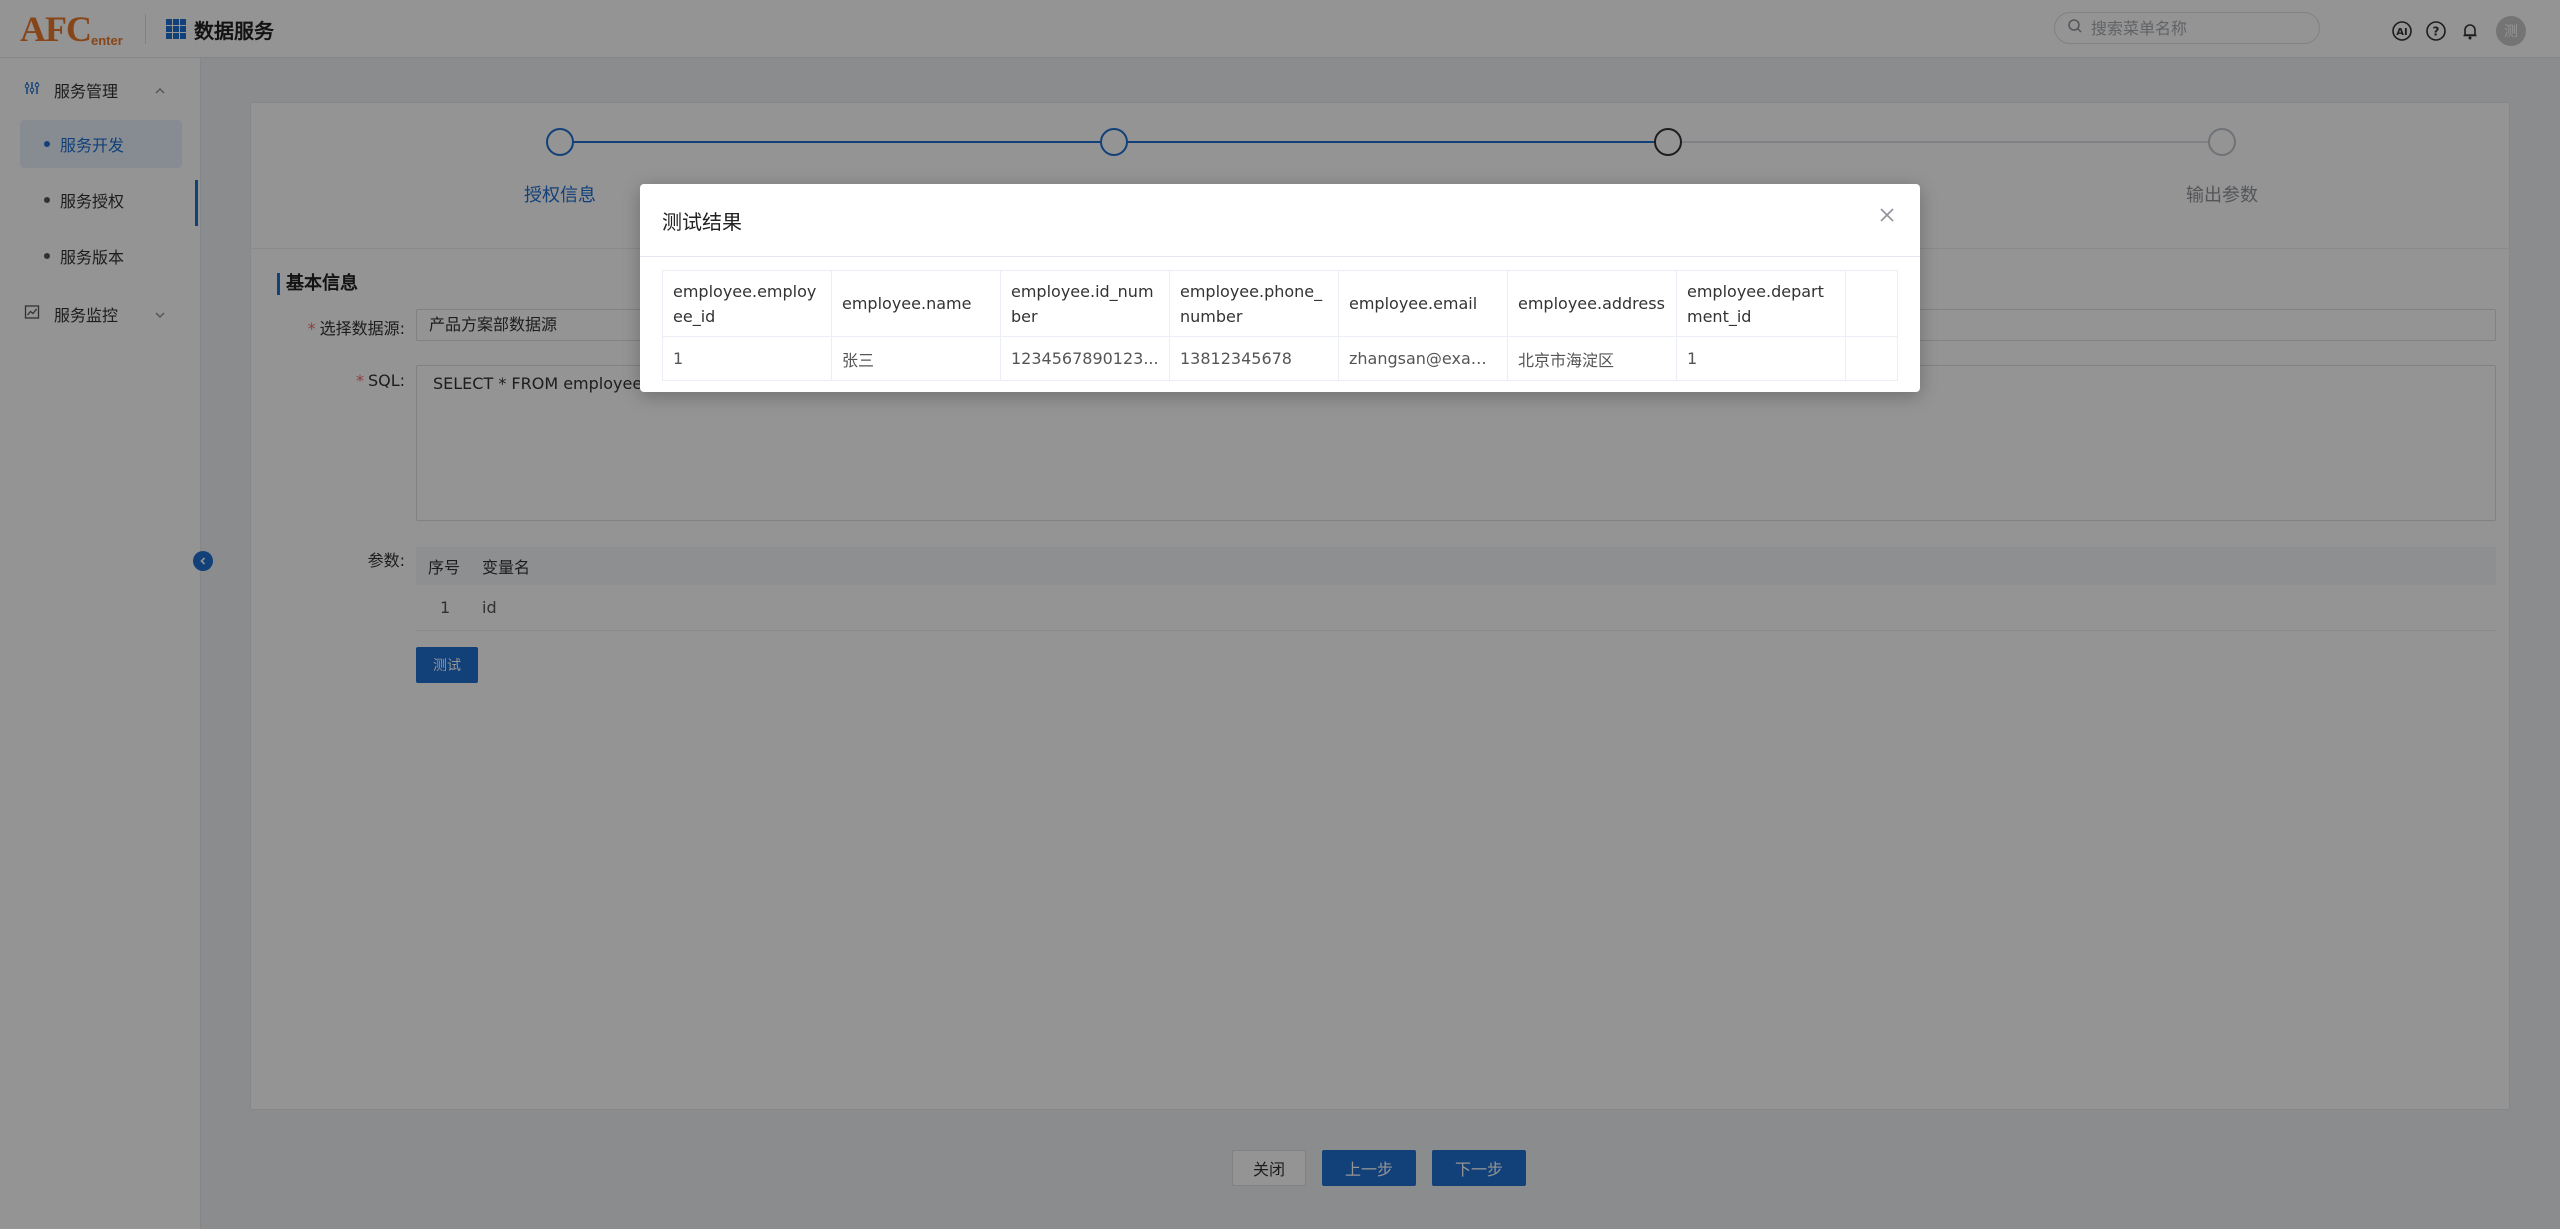  What do you see at coordinates (1254, 303) in the screenshot?
I see `col-header: employee.phone_number` at bounding box center [1254, 303].